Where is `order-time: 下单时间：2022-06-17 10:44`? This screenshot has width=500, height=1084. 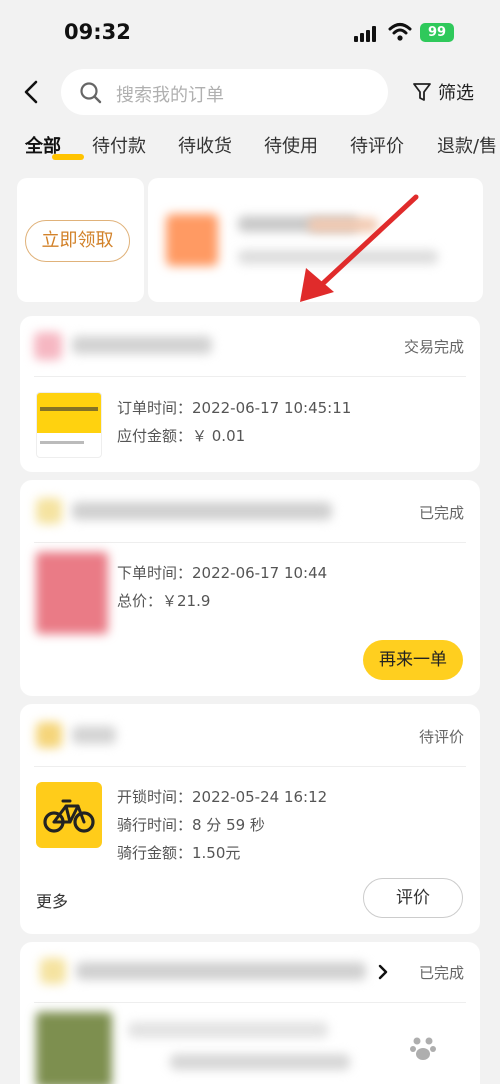
order-time: 下单时间：2022-06-17 10:44 is located at coordinates (222, 573).